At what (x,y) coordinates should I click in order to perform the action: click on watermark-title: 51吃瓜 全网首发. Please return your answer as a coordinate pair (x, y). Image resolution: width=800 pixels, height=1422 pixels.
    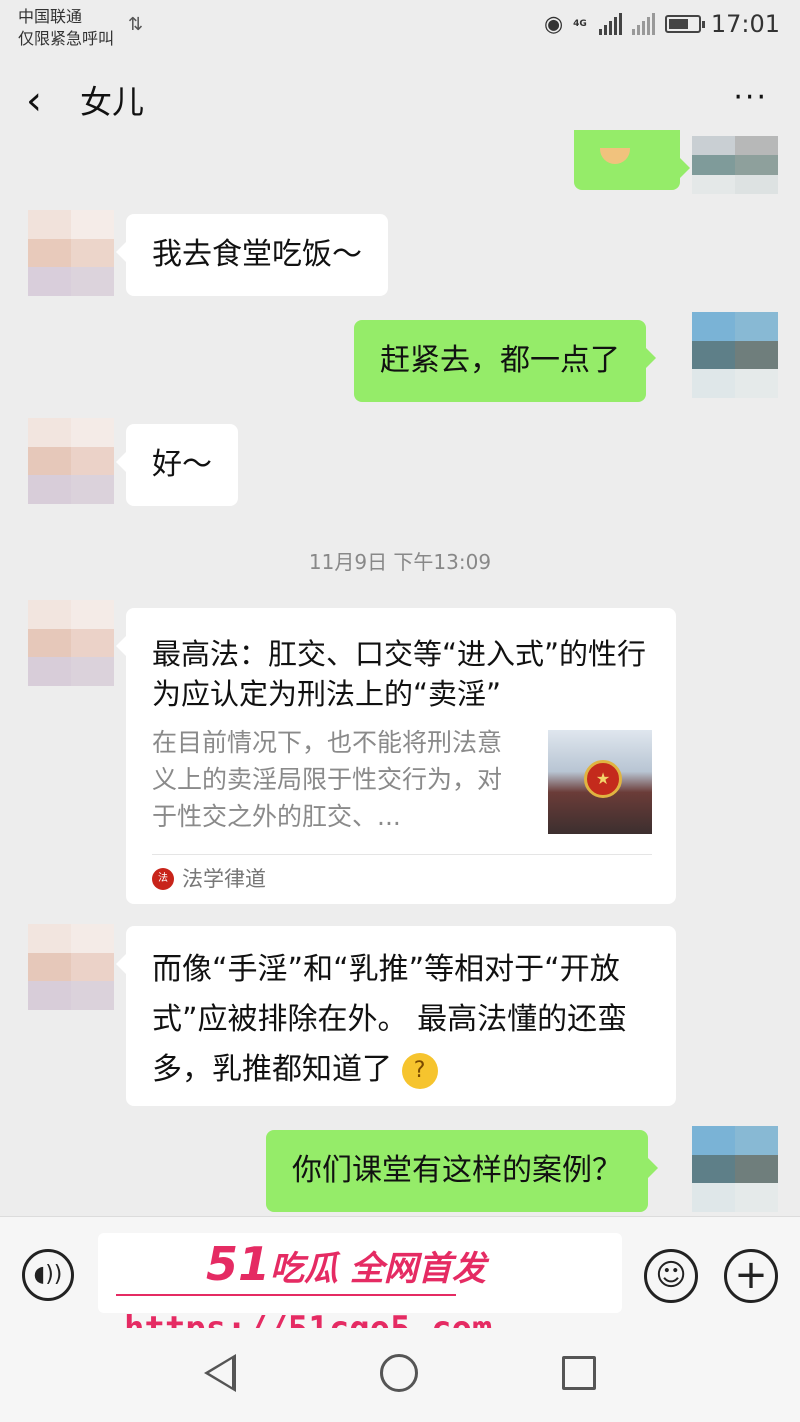
    Looking at the image, I should click on (346, 1266).